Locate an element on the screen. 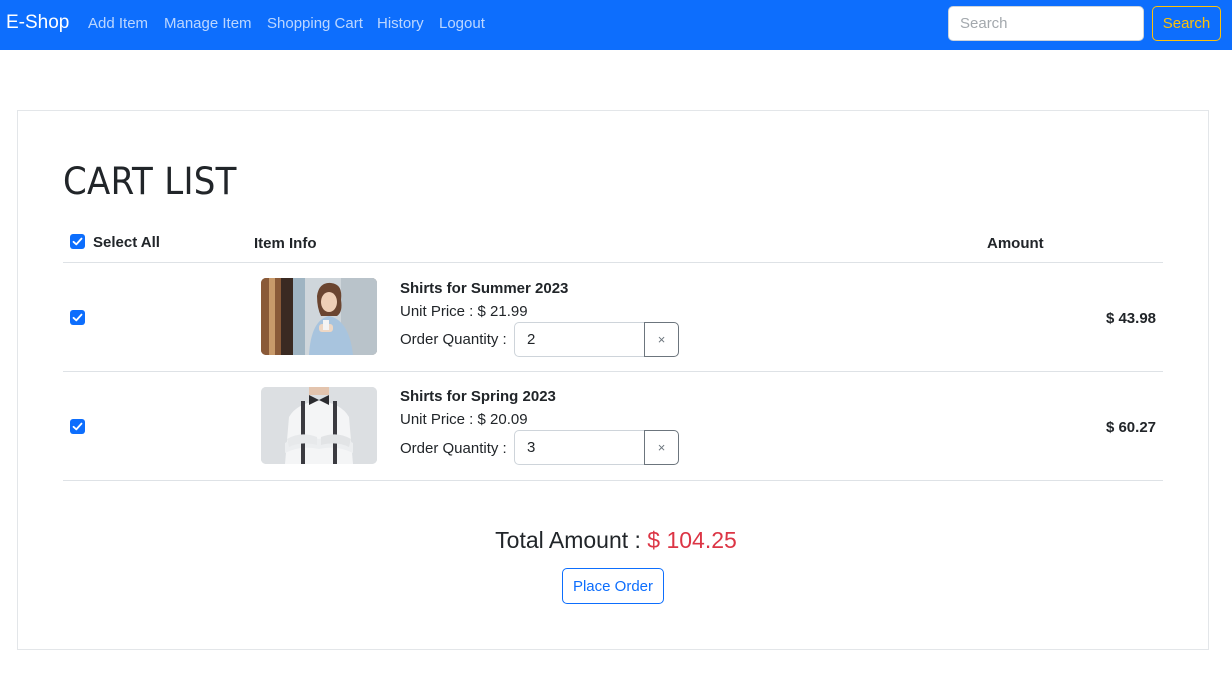 The image size is (1232, 674). select-all-checkbox is located at coordinates (77, 241).